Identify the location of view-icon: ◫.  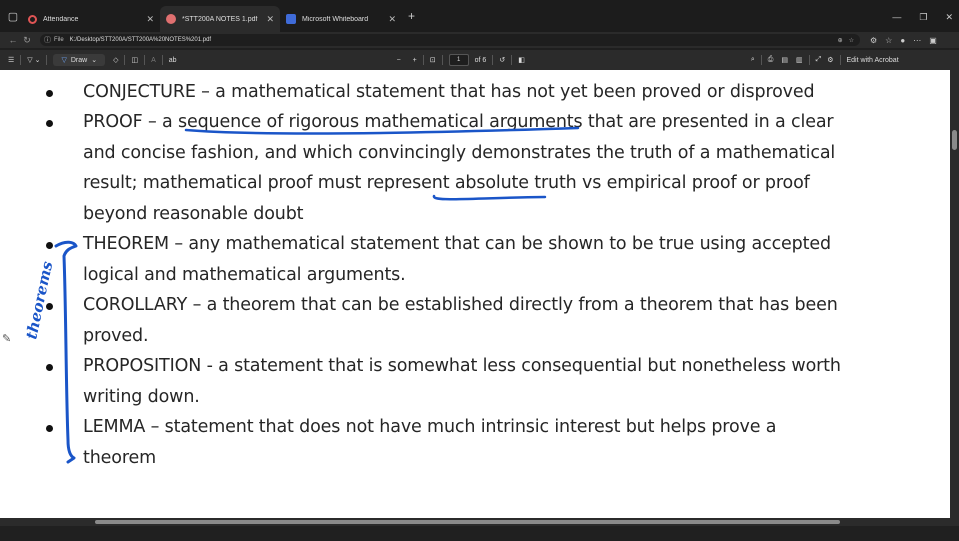
(134, 60).